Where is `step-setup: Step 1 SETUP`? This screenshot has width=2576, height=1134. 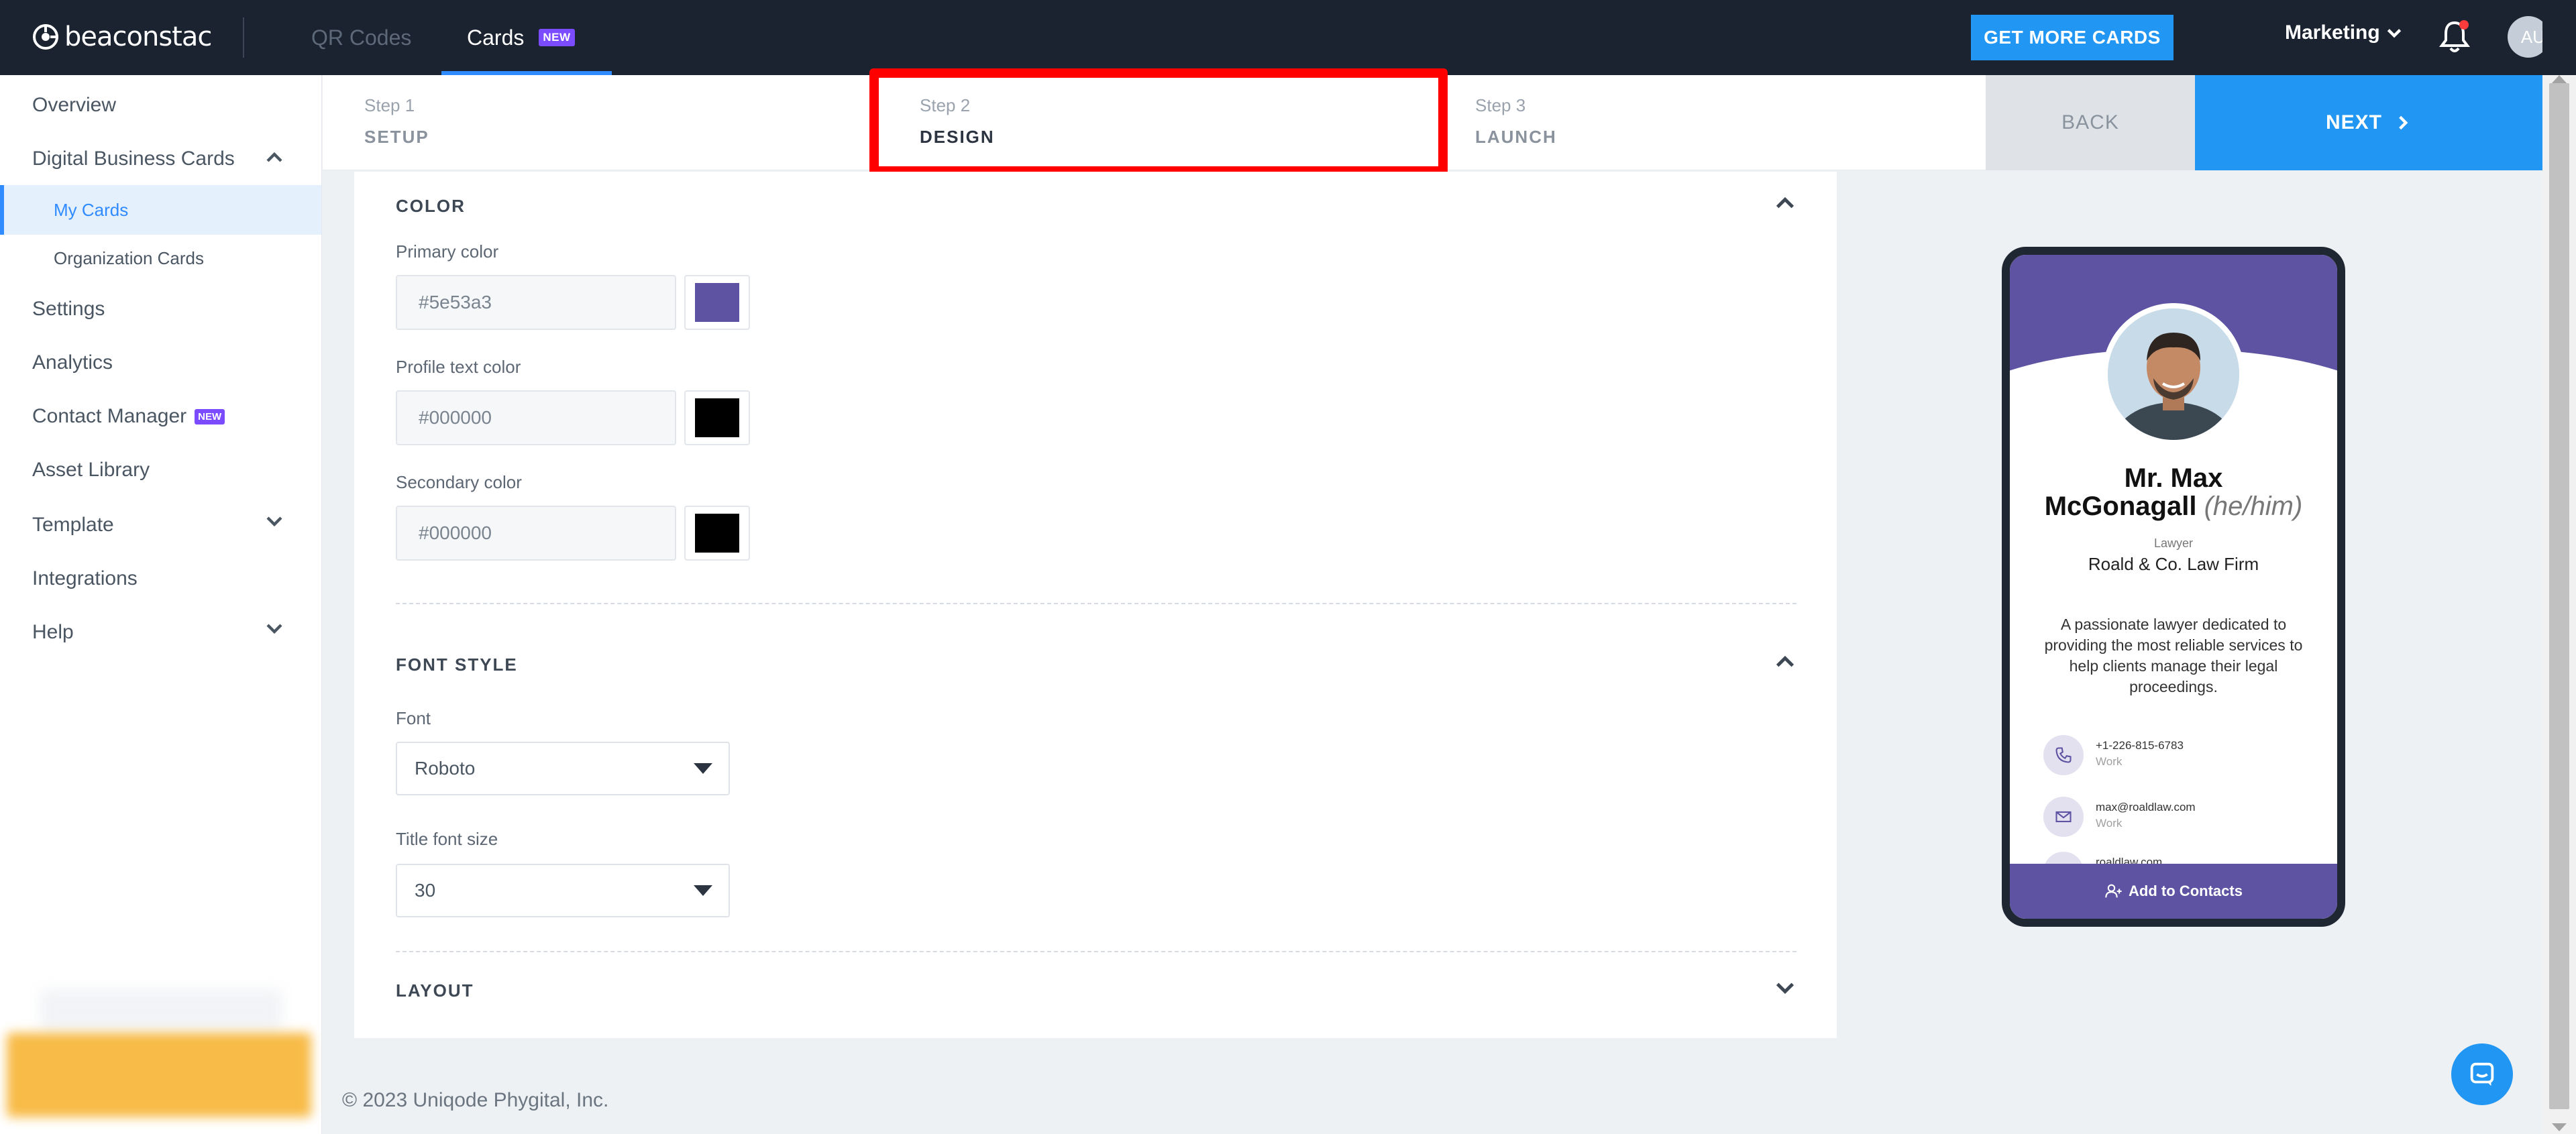
step-setup: Step 1 SETUP is located at coordinates (396, 122).